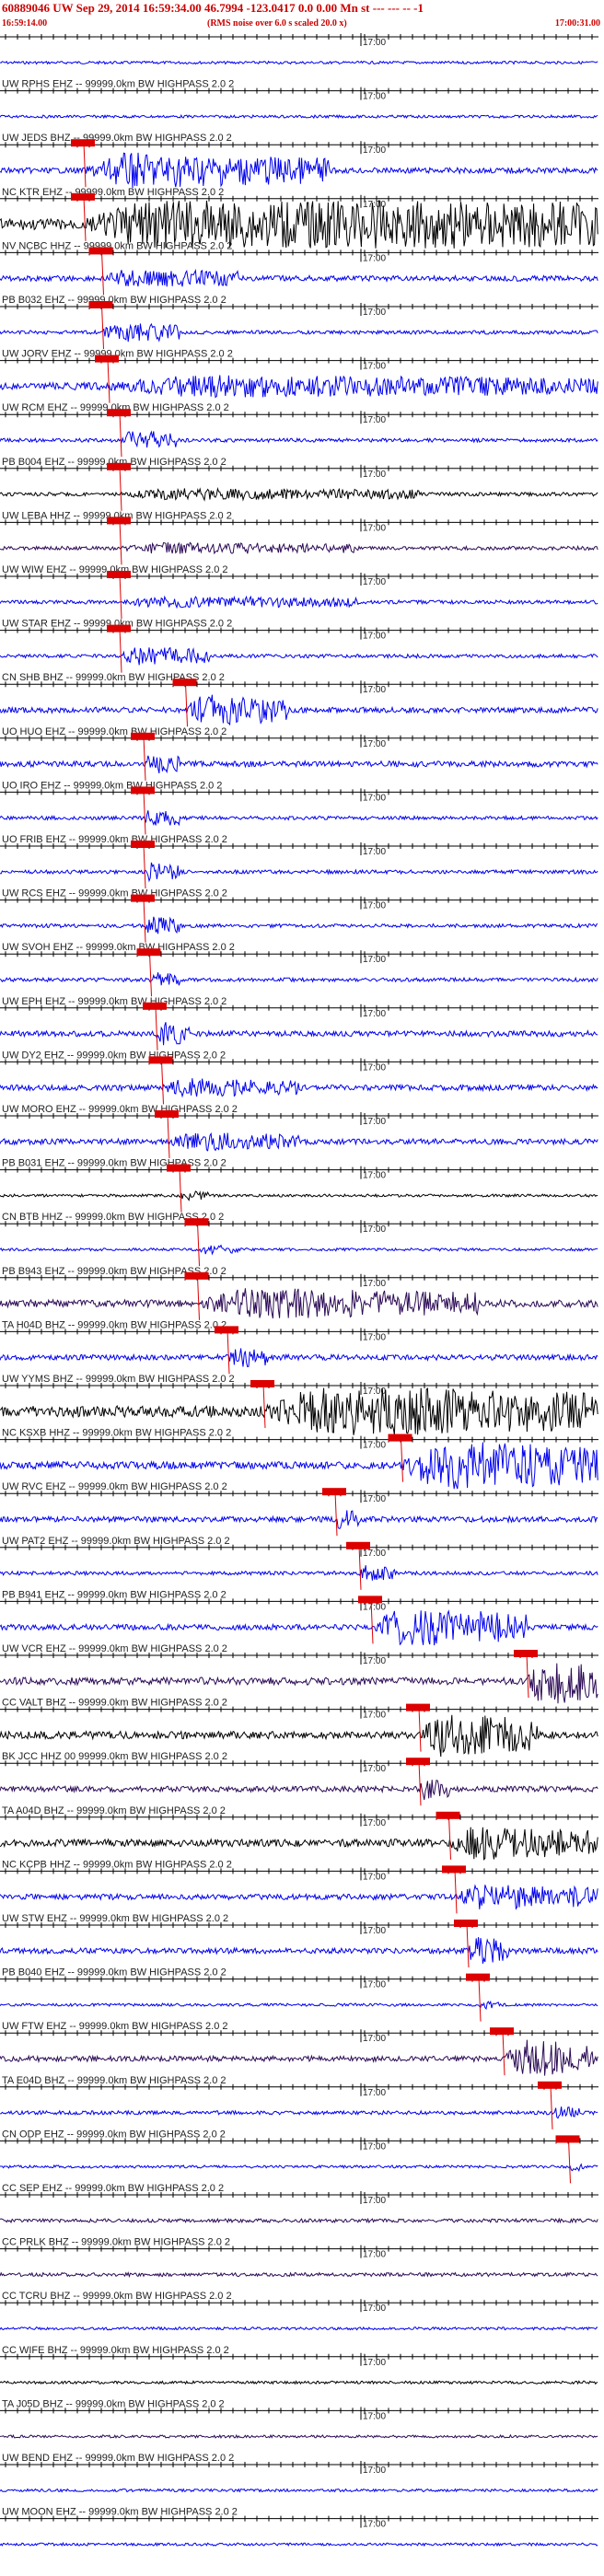 The height and width of the screenshot is (2576, 604). What do you see at coordinates (299, 49) in the screenshot?
I see `trace-row: 17:00` at bounding box center [299, 49].